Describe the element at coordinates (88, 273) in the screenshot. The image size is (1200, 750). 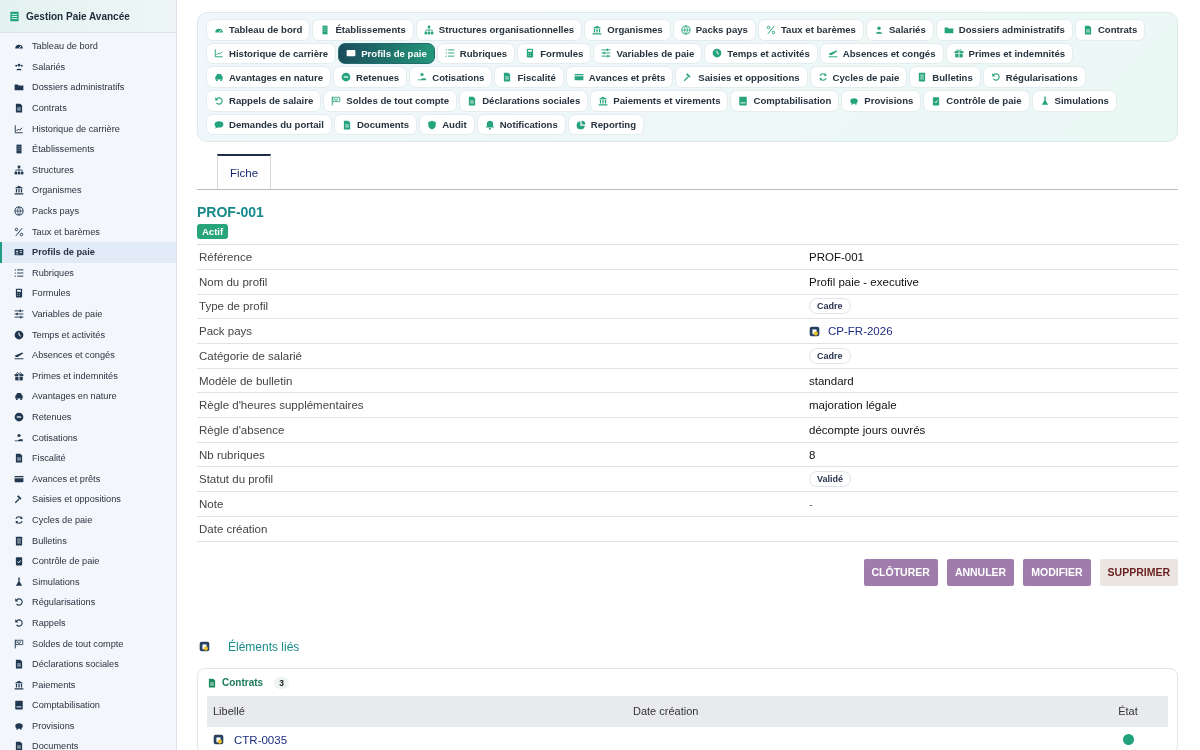
I see `sidebar-item: Rubriques` at that location.